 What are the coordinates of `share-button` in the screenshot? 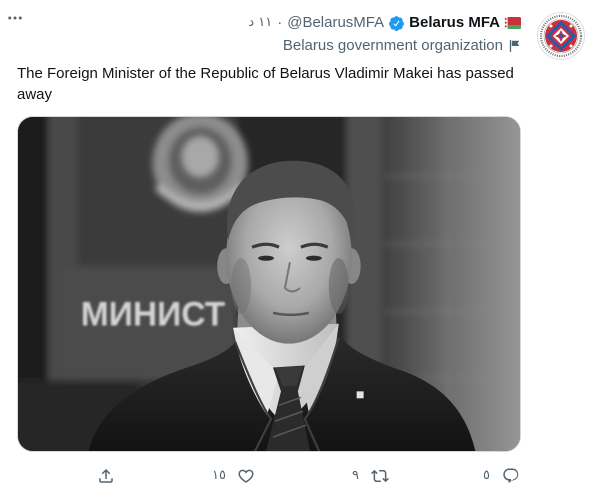 It's located at (106, 476).